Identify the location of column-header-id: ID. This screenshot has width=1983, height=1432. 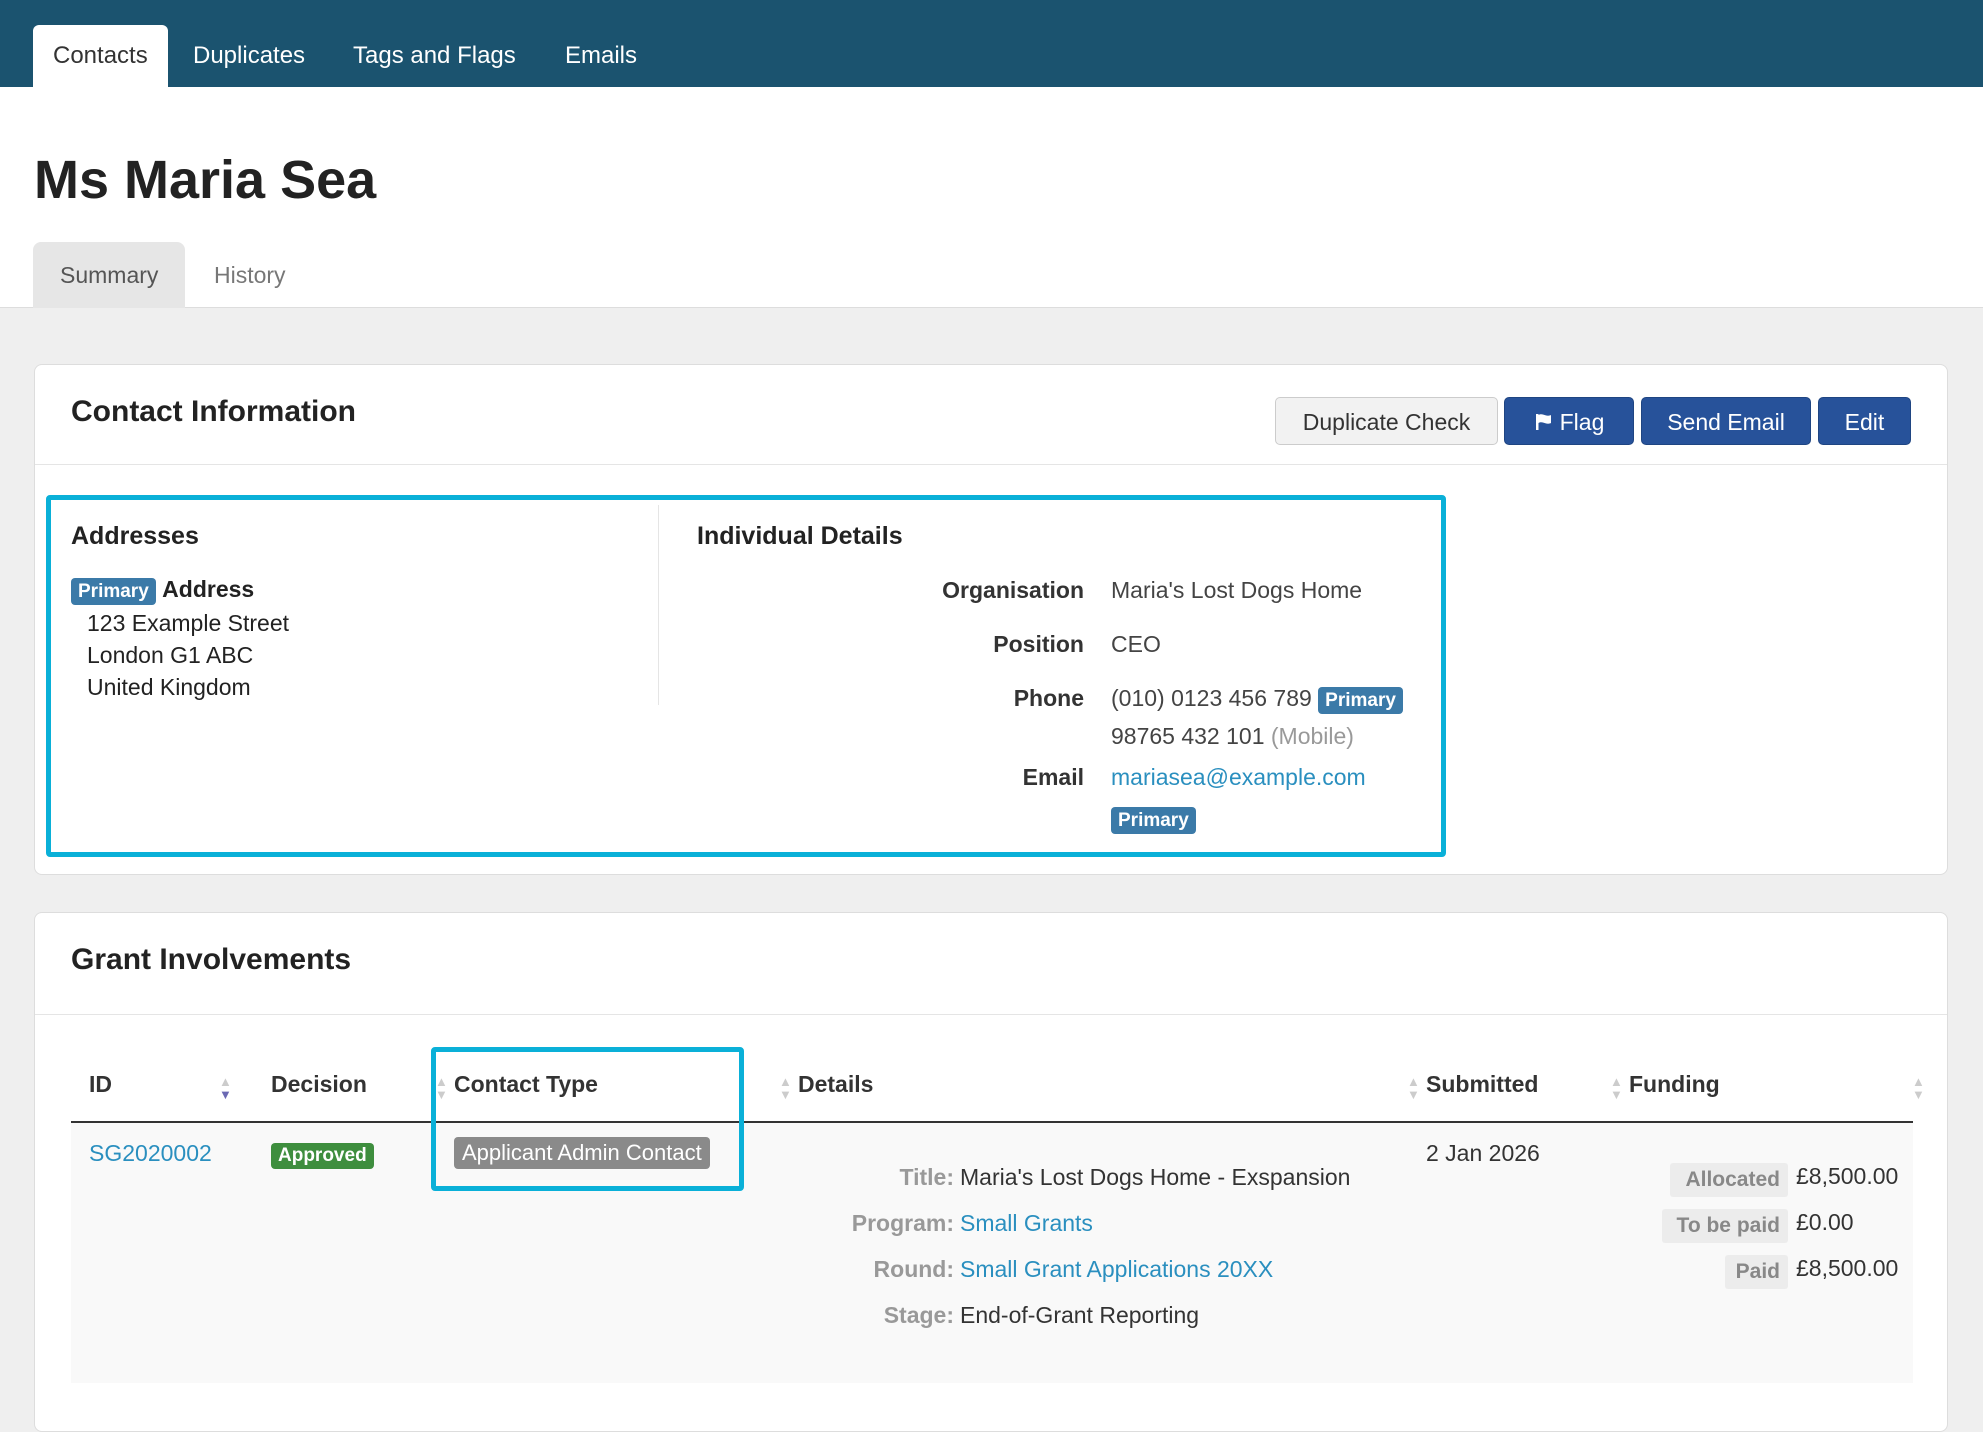
(100, 1084).